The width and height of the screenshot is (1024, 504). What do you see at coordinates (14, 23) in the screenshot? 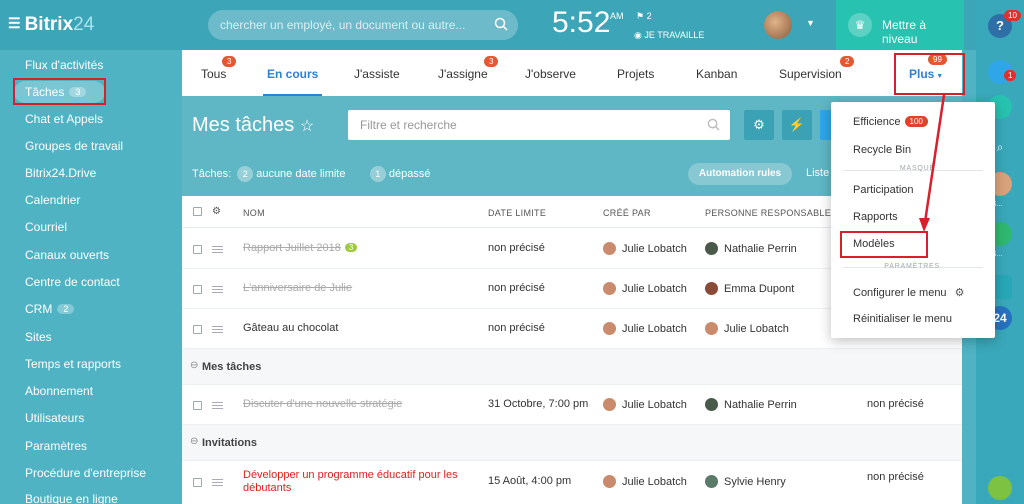
I see `hamburger-icon: ☰` at bounding box center [14, 23].